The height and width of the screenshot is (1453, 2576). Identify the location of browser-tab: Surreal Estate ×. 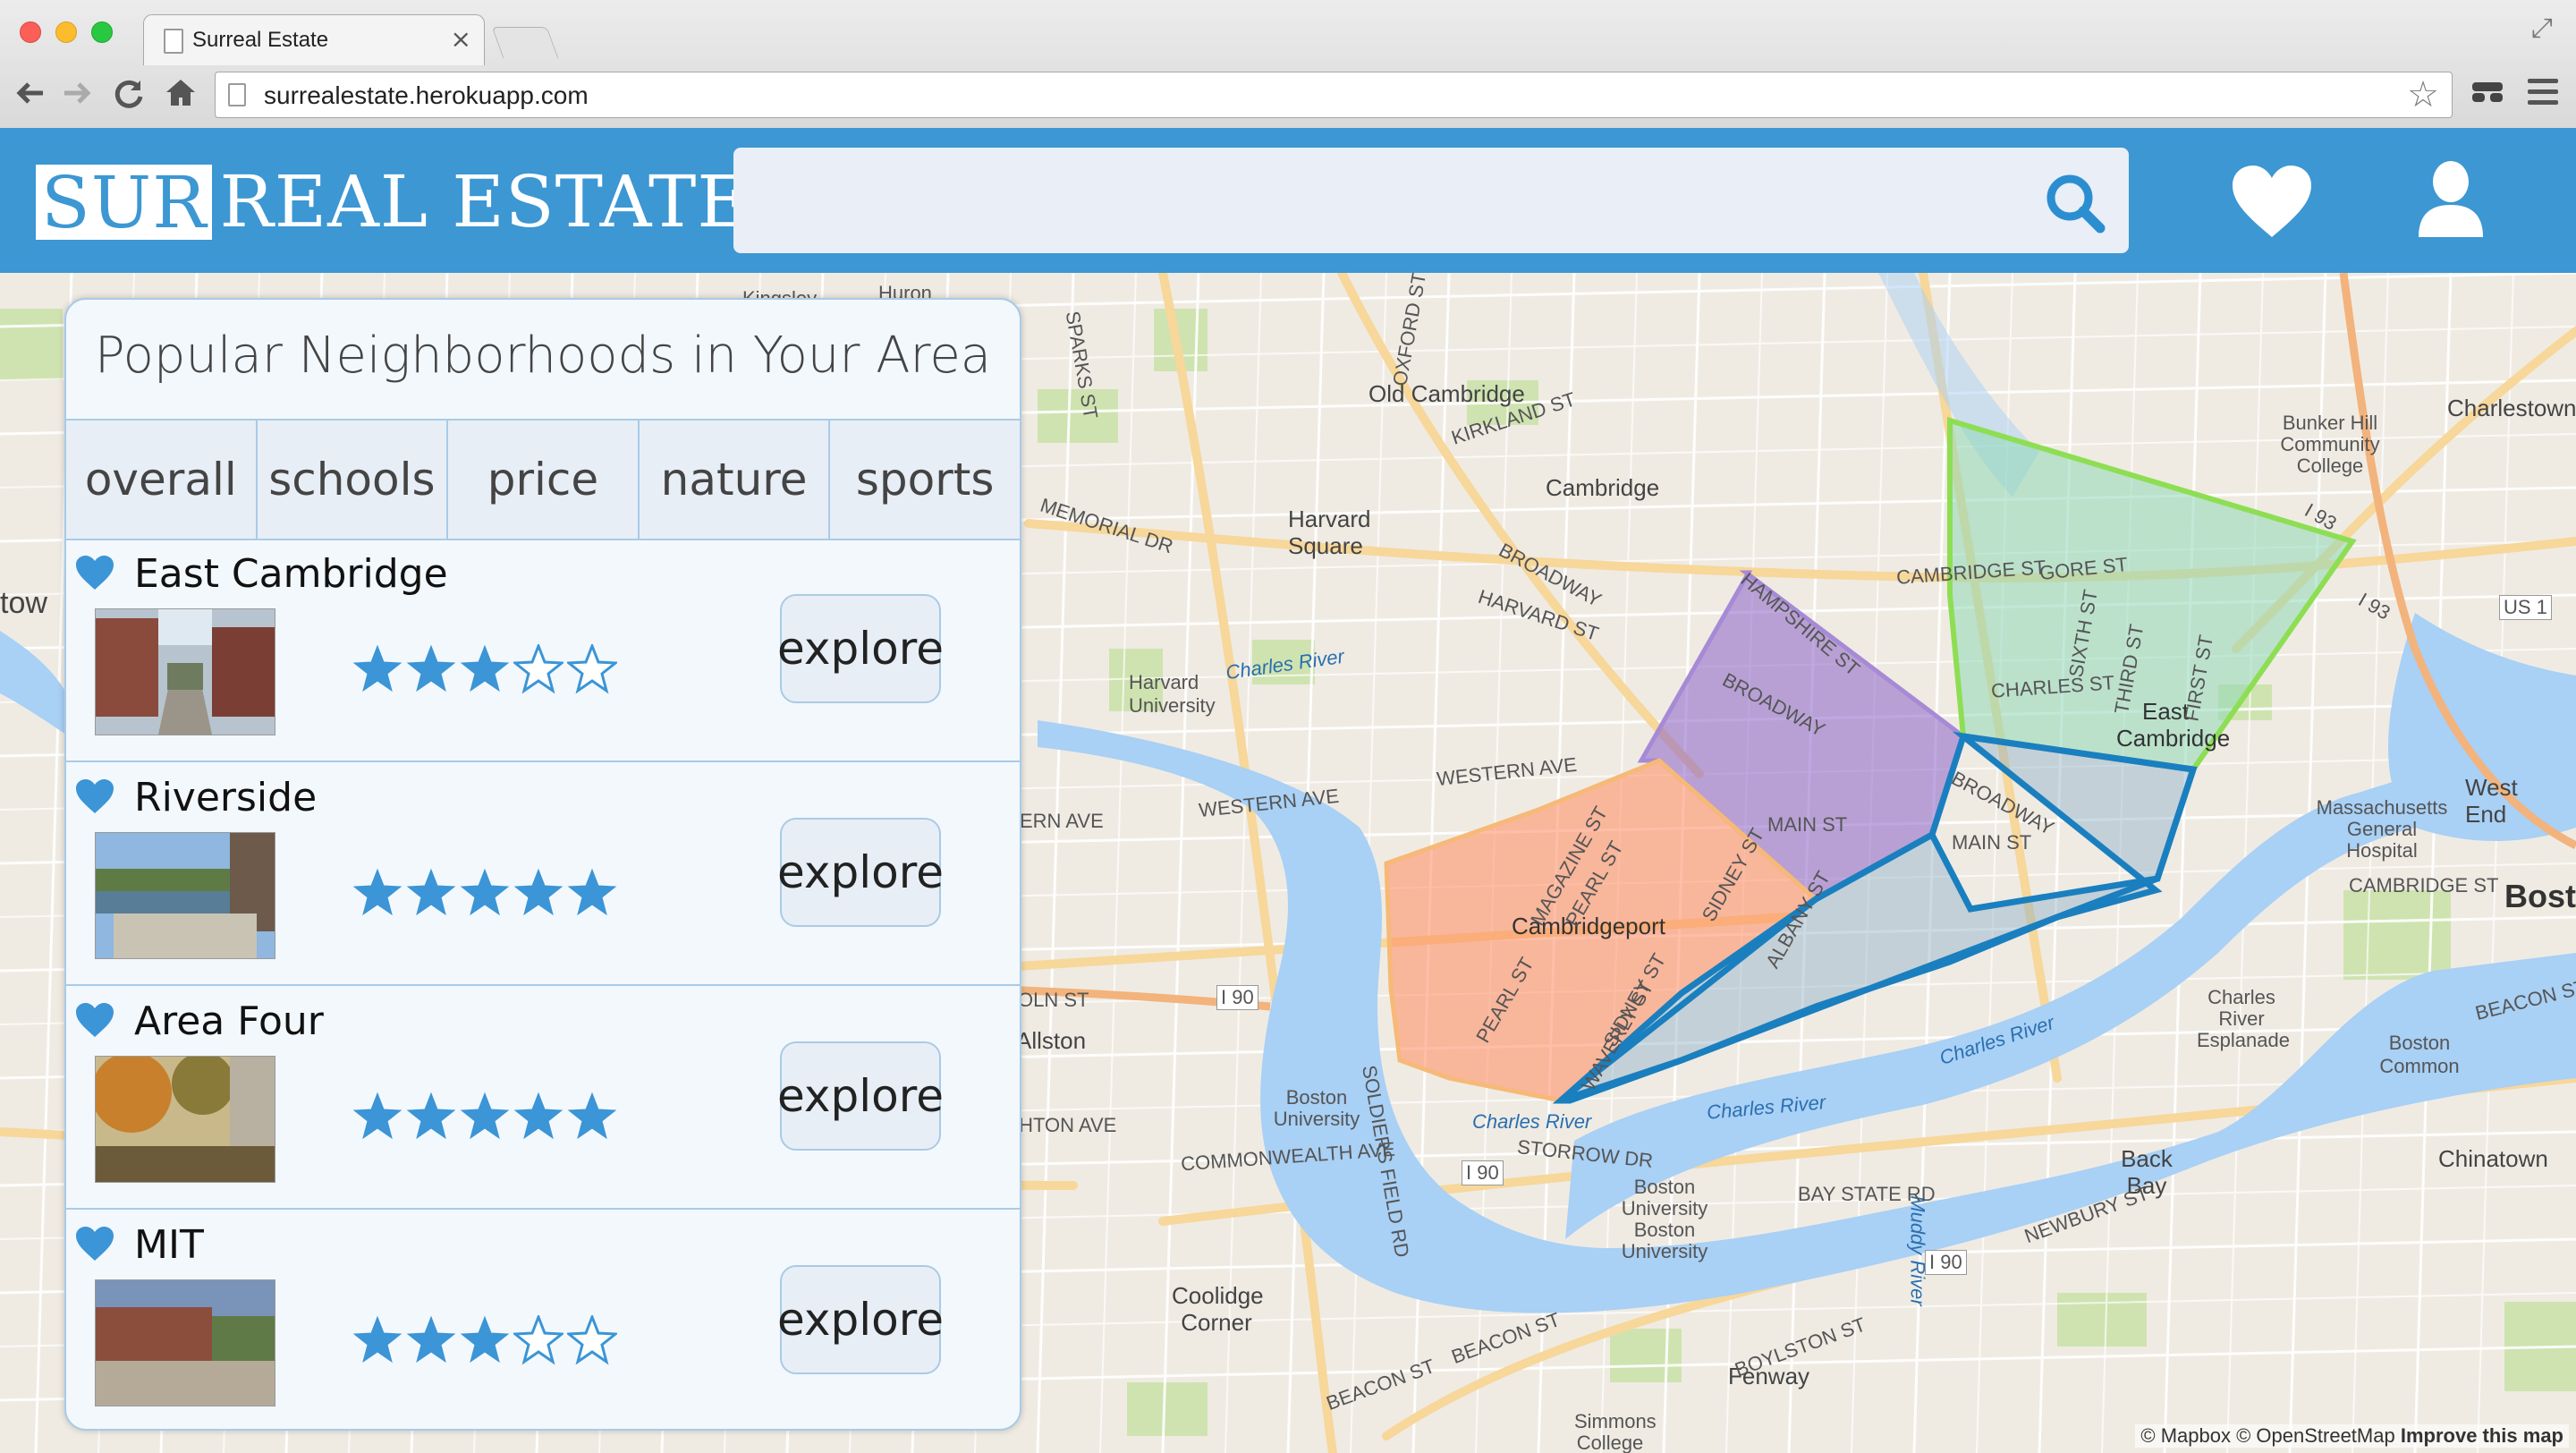
(314, 39).